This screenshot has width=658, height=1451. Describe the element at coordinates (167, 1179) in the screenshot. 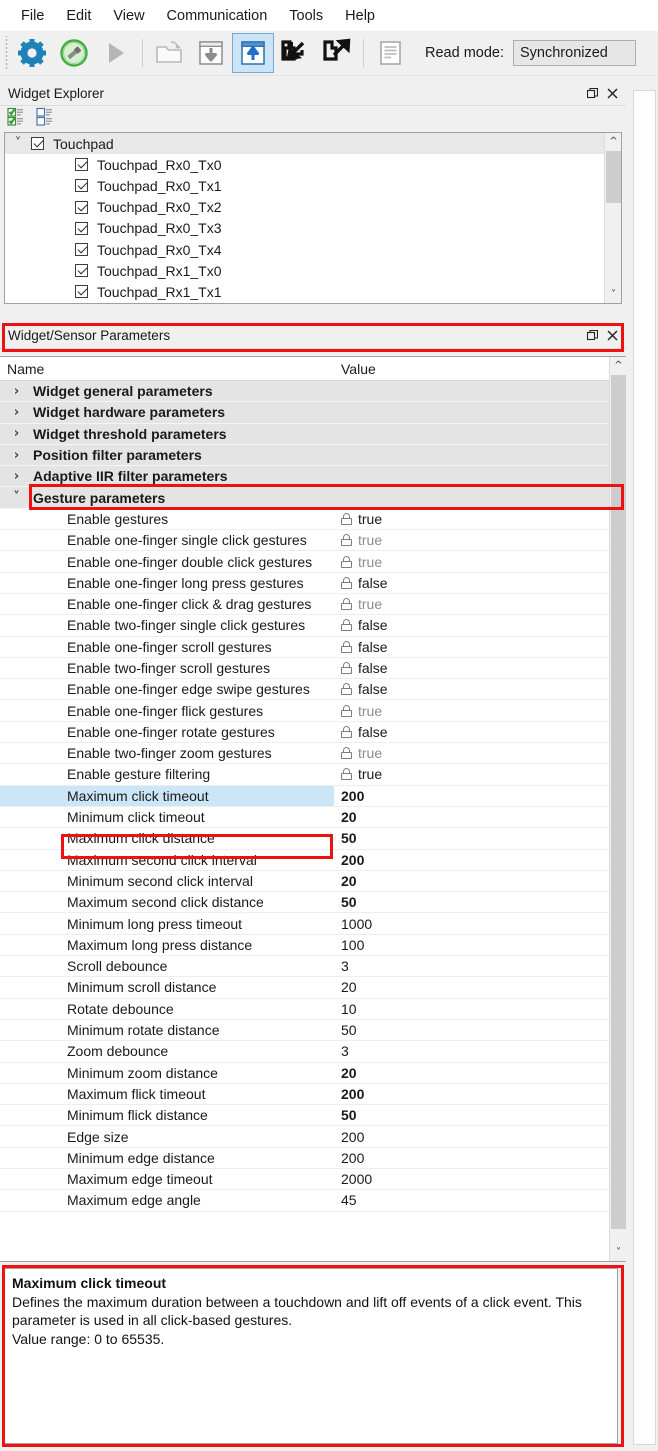

I see `parameter-name-cell: Maximum edge timeout` at that location.